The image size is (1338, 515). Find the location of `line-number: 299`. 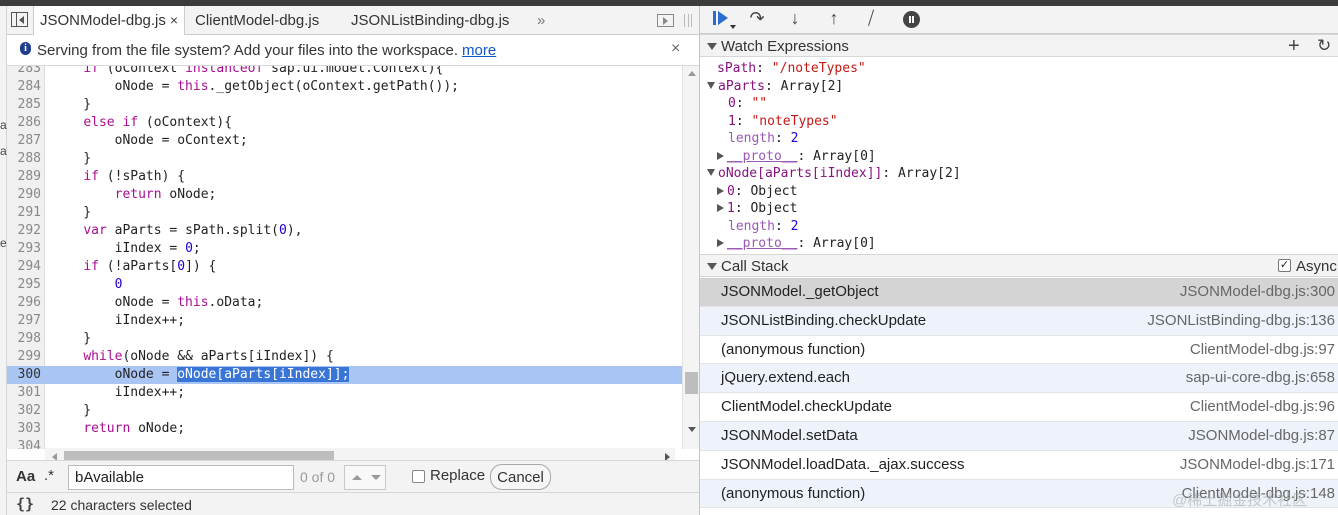

line-number: 299 is located at coordinates (24, 357).